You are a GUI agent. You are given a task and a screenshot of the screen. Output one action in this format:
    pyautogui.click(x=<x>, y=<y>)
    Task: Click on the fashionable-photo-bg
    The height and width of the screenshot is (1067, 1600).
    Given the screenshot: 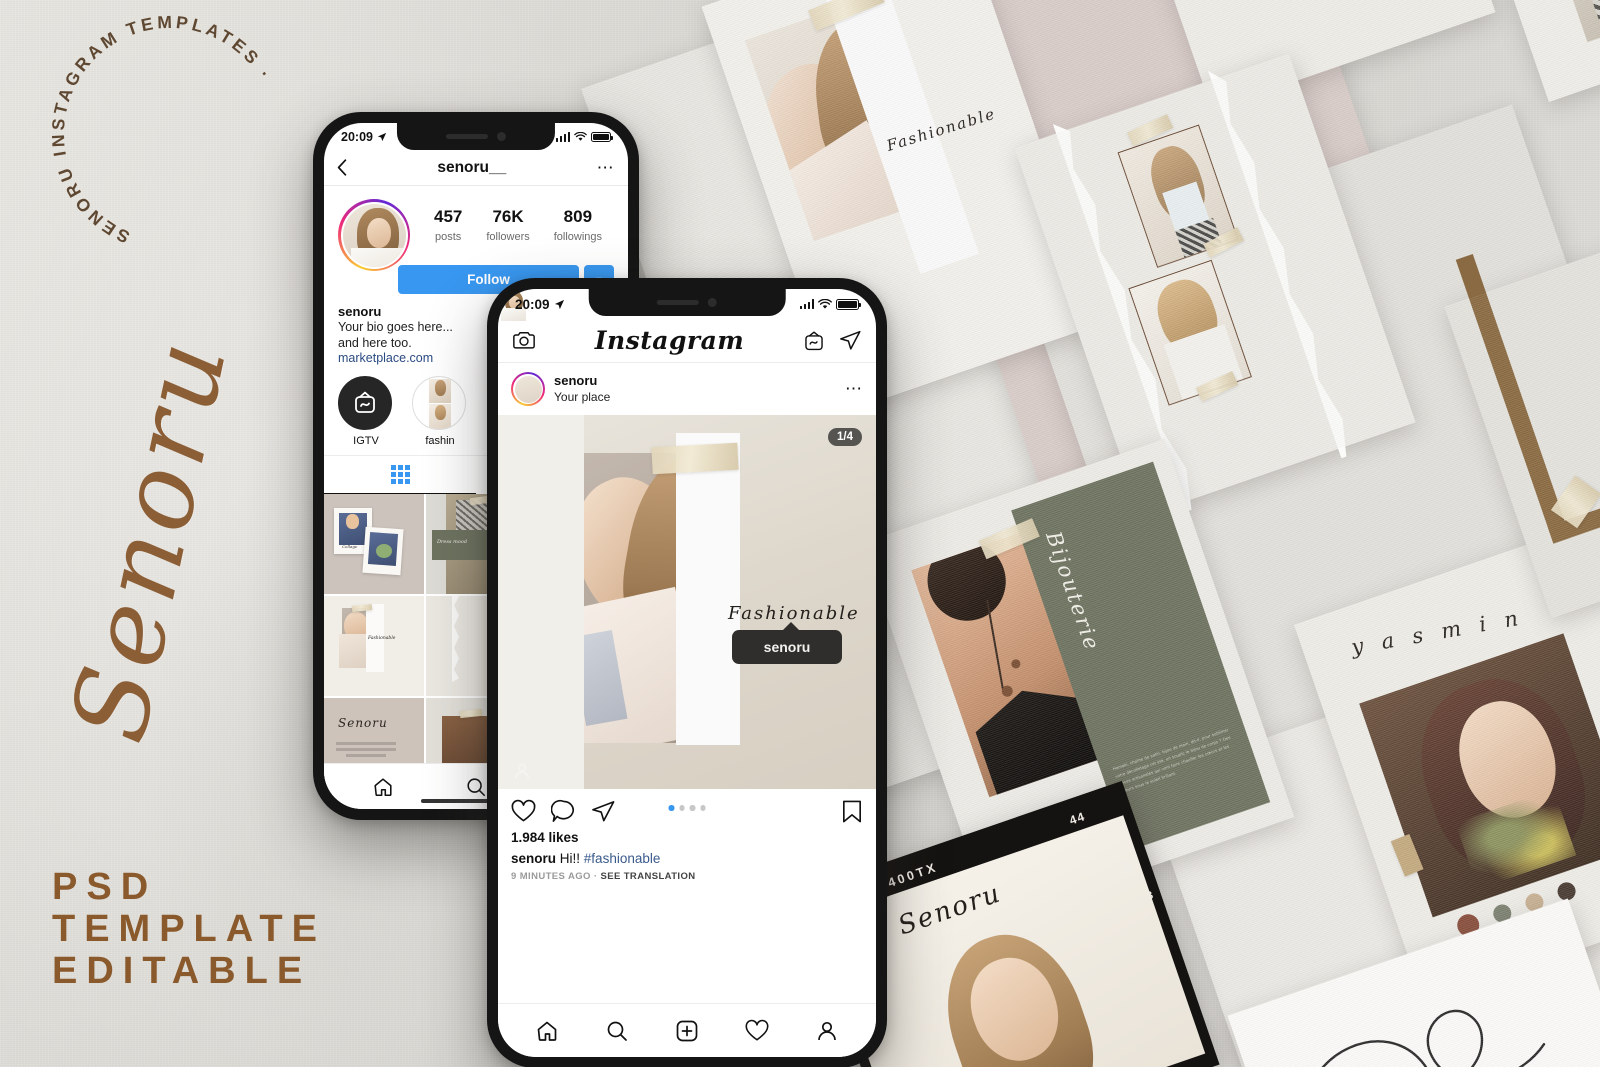 What is the action you would take?
    pyautogui.click(x=848, y=120)
    